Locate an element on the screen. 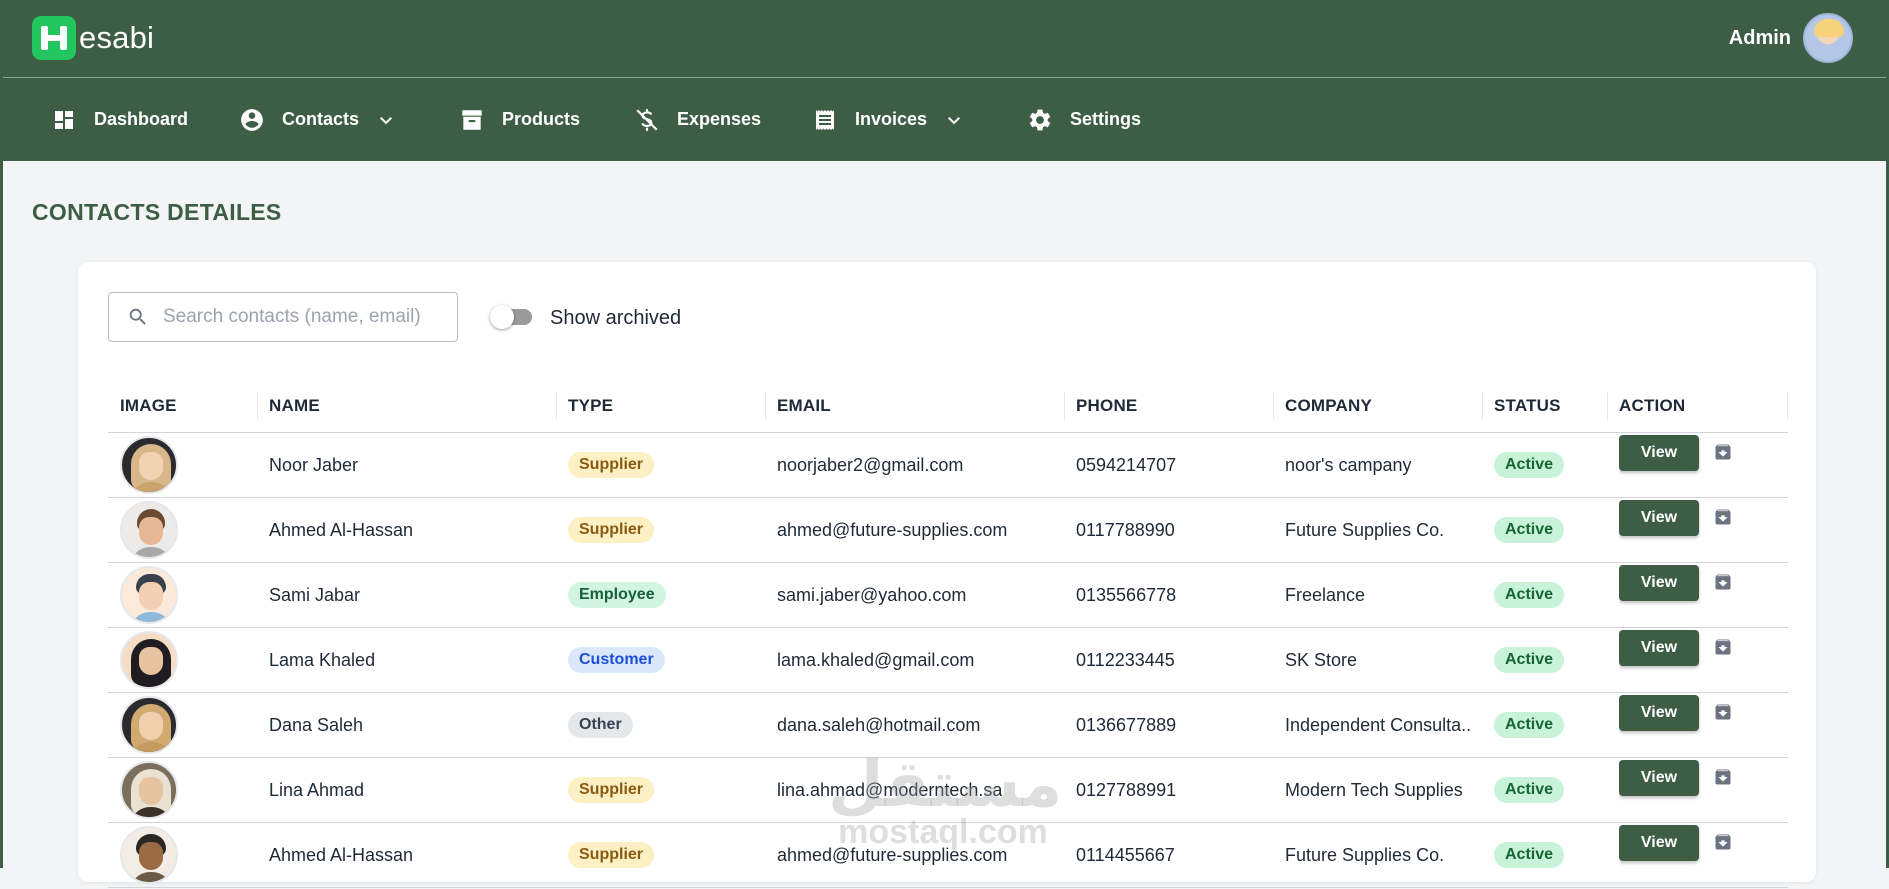 The width and height of the screenshot is (1889, 889). nav-item-settings: Settings is located at coordinates (1083, 119).